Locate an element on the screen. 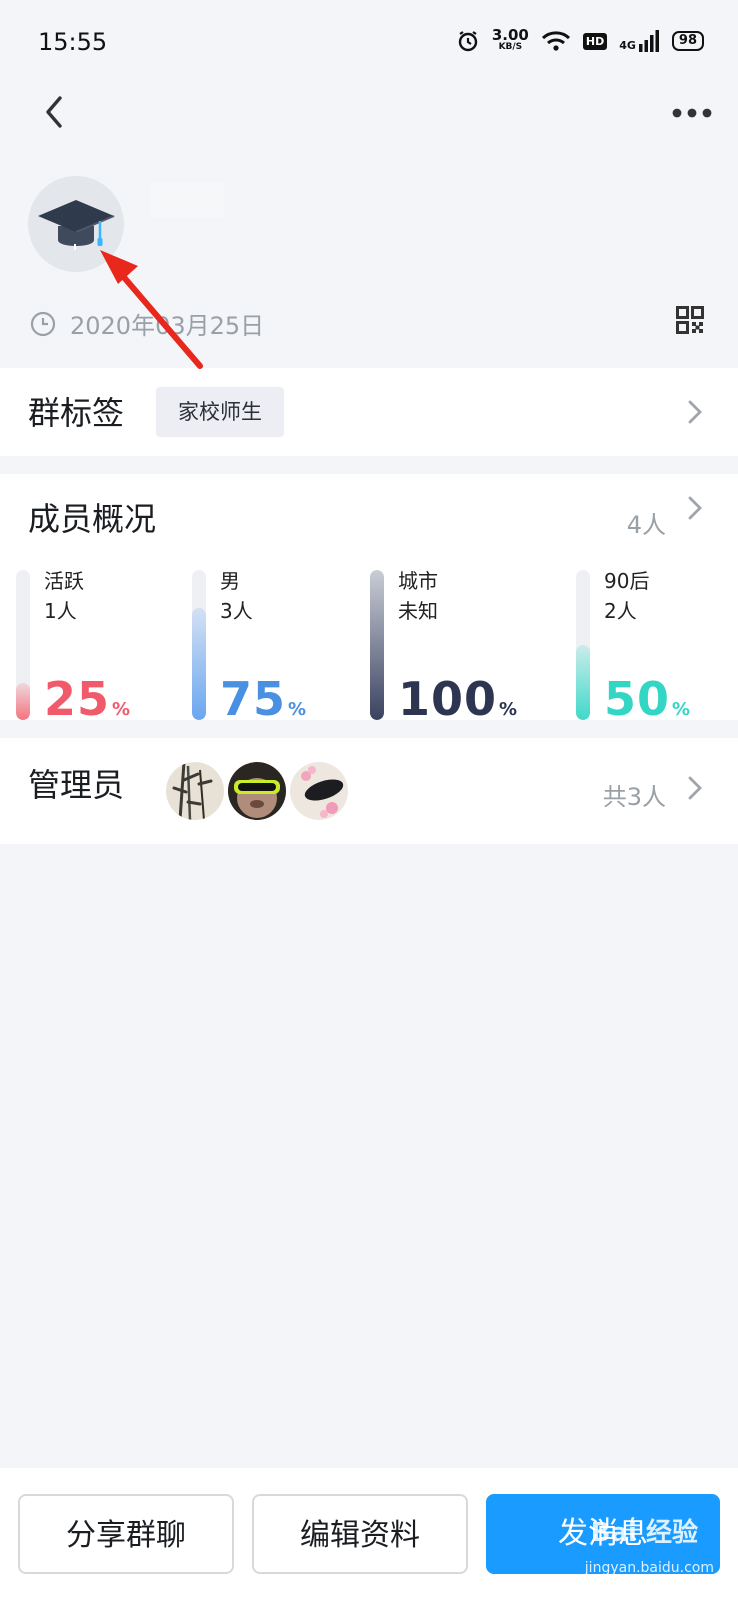 Image resolution: width=738 pixels, height=1600 pixels. stat-label: 90后 is located at coordinates (627, 581).